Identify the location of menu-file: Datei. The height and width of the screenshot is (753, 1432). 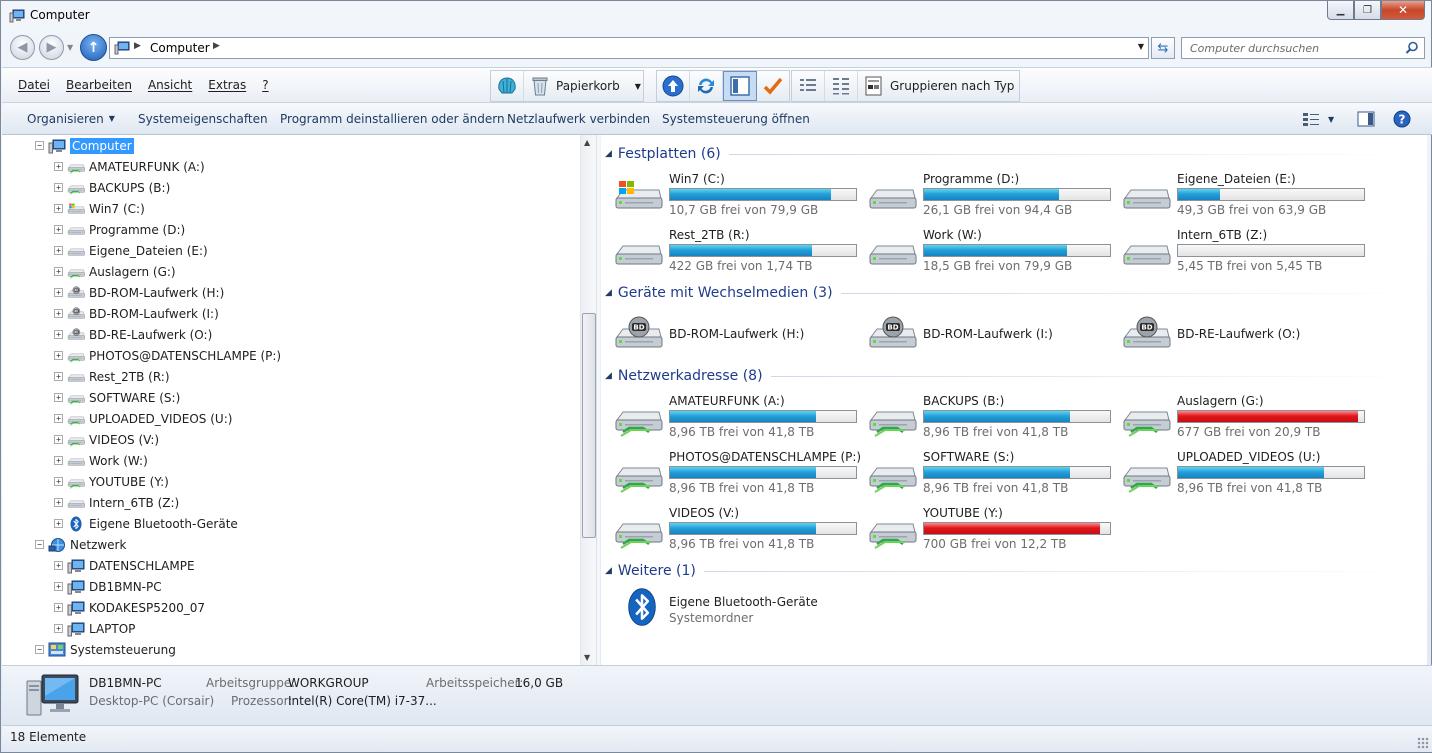
(34, 85).